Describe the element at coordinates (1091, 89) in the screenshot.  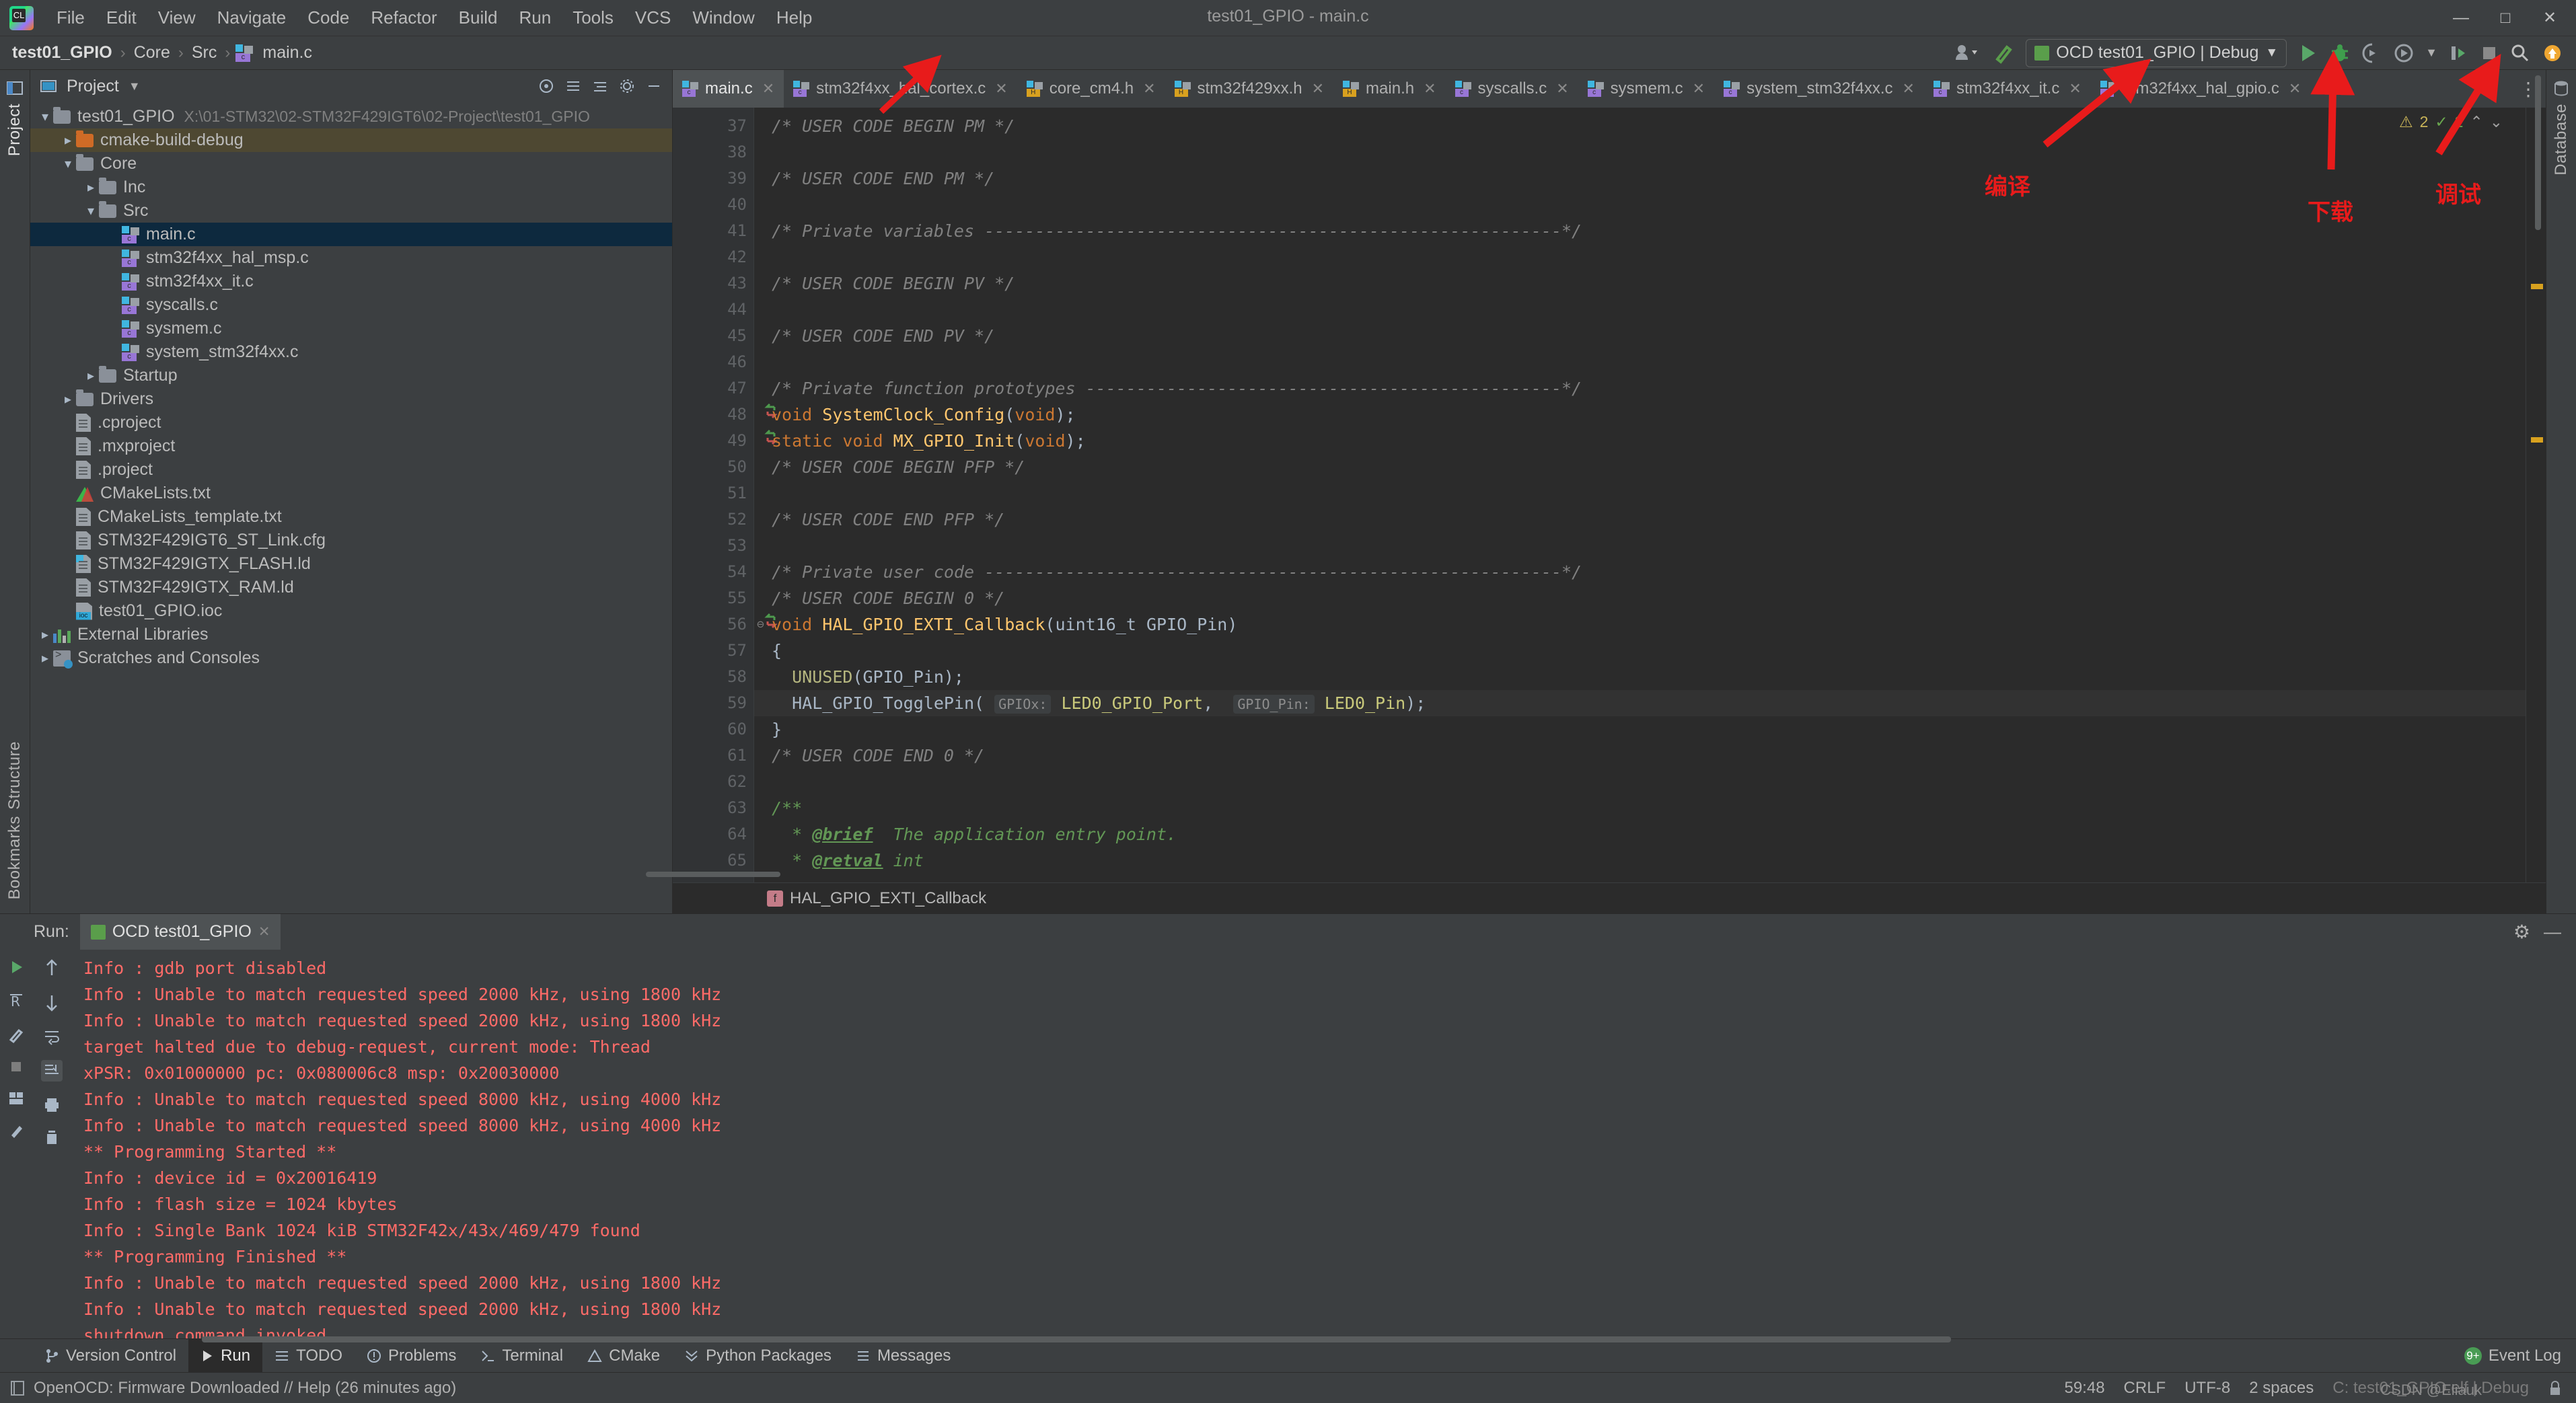
I see `editor-tab-core-cm4-h: Hcore_cm4.h ✕` at that location.